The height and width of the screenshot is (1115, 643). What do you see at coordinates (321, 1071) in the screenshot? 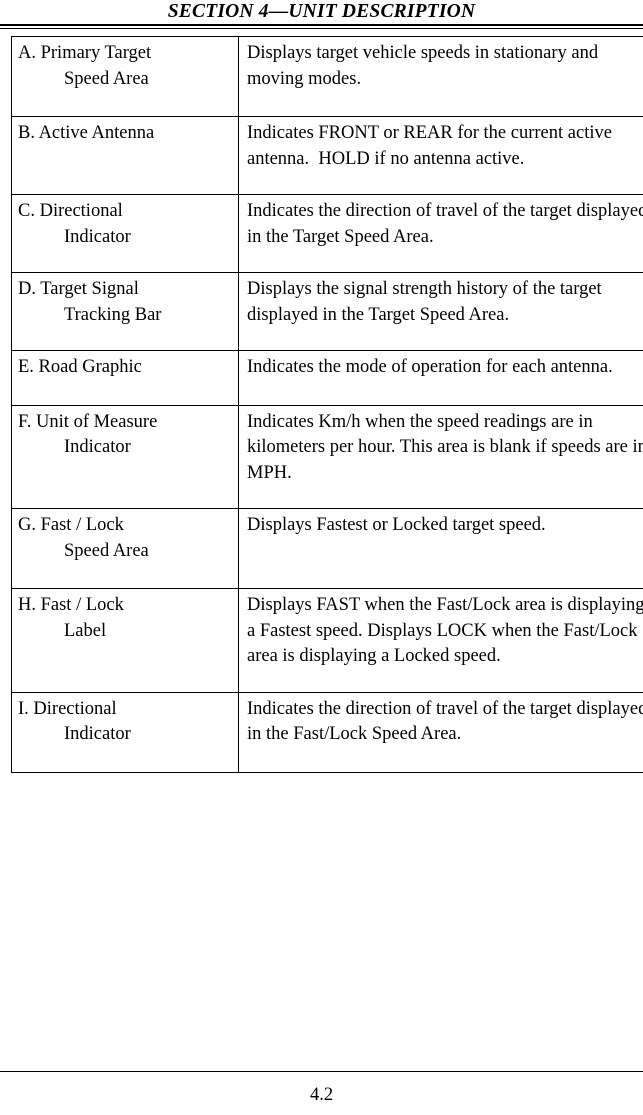
I see `footer-rule` at bounding box center [321, 1071].